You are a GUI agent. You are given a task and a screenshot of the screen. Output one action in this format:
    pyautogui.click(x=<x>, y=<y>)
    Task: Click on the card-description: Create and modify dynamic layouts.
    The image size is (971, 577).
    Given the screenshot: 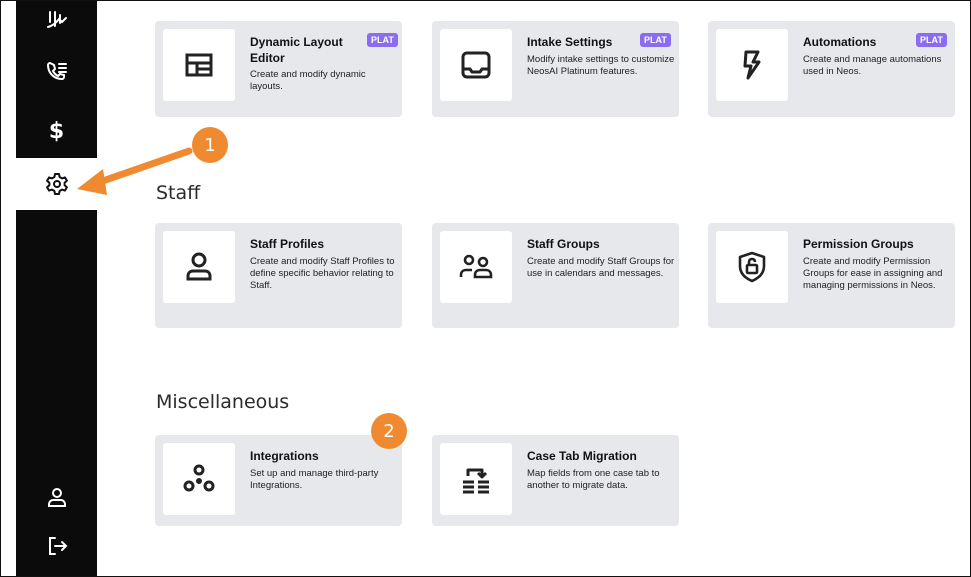 What is the action you would take?
    pyautogui.click(x=308, y=80)
    